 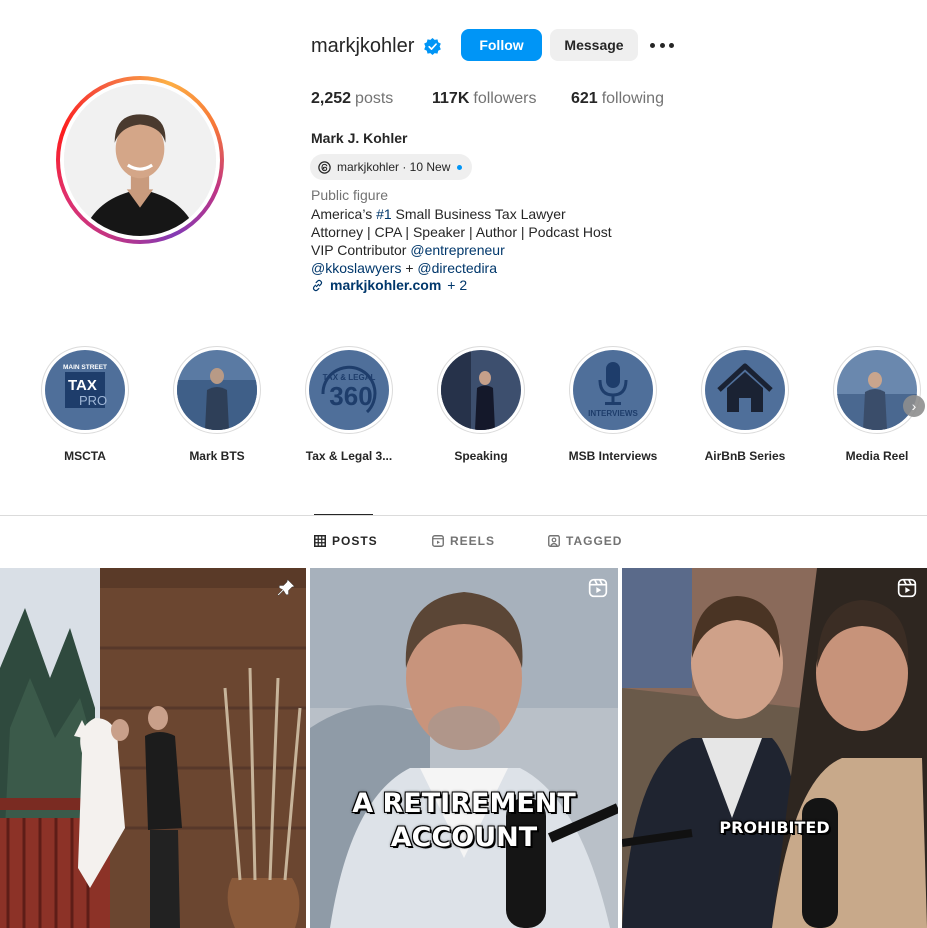 I want to click on post-tile-2: A RETIREMENT ACCOUNT, so click(x=464, y=748).